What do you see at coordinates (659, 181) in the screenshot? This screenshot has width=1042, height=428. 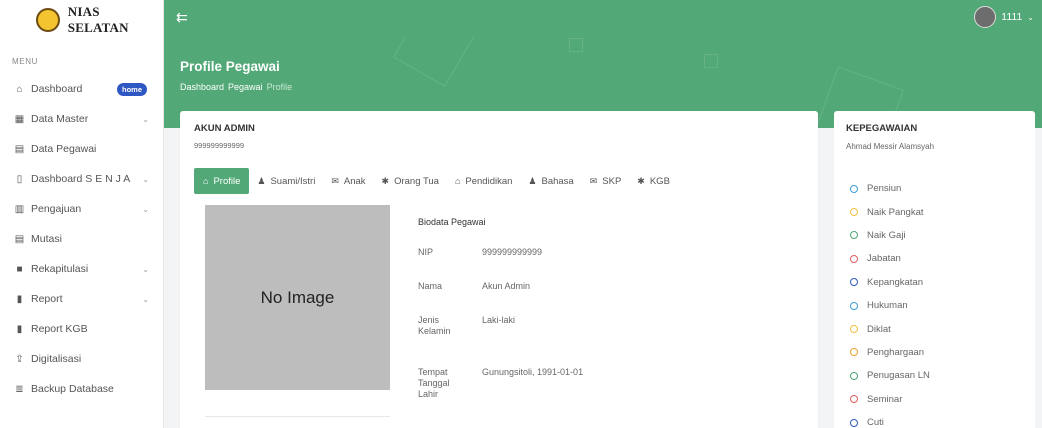 I see `tab-label: KGB` at bounding box center [659, 181].